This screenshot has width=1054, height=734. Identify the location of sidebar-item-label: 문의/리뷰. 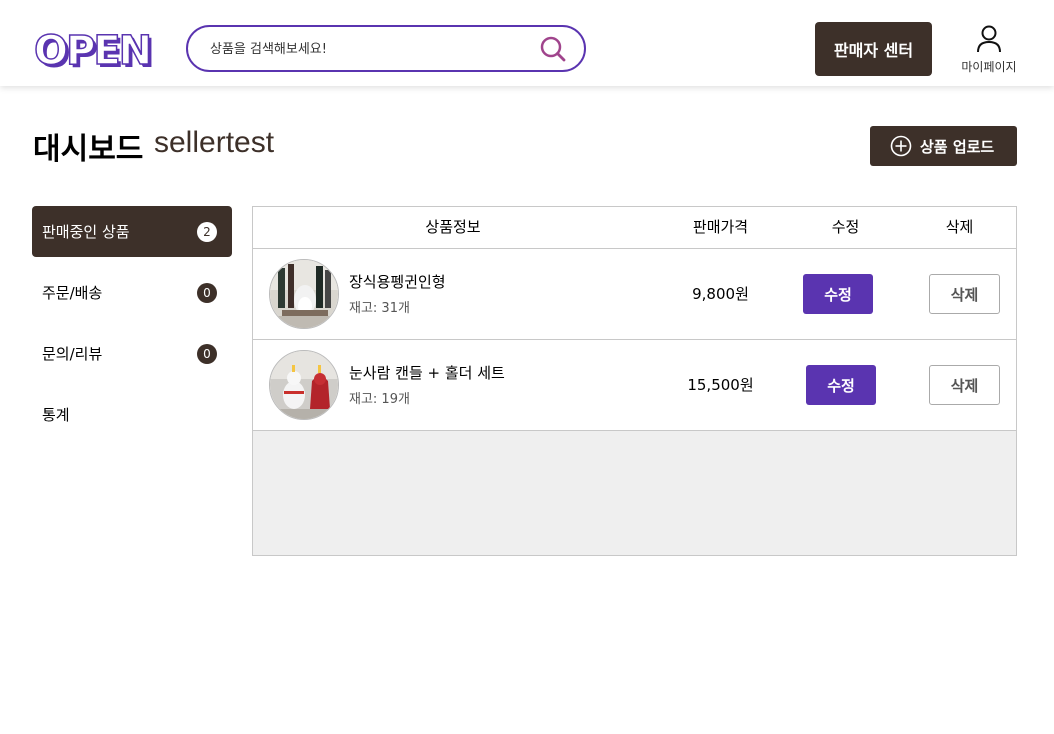
(72, 354).